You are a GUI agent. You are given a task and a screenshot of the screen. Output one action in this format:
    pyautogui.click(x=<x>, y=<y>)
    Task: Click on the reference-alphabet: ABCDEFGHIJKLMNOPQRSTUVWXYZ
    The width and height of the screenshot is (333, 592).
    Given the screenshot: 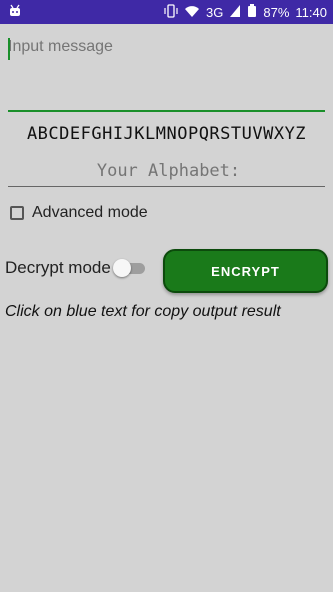 What is the action you would take?
    pyautogui.click(x=166, y=134)
    